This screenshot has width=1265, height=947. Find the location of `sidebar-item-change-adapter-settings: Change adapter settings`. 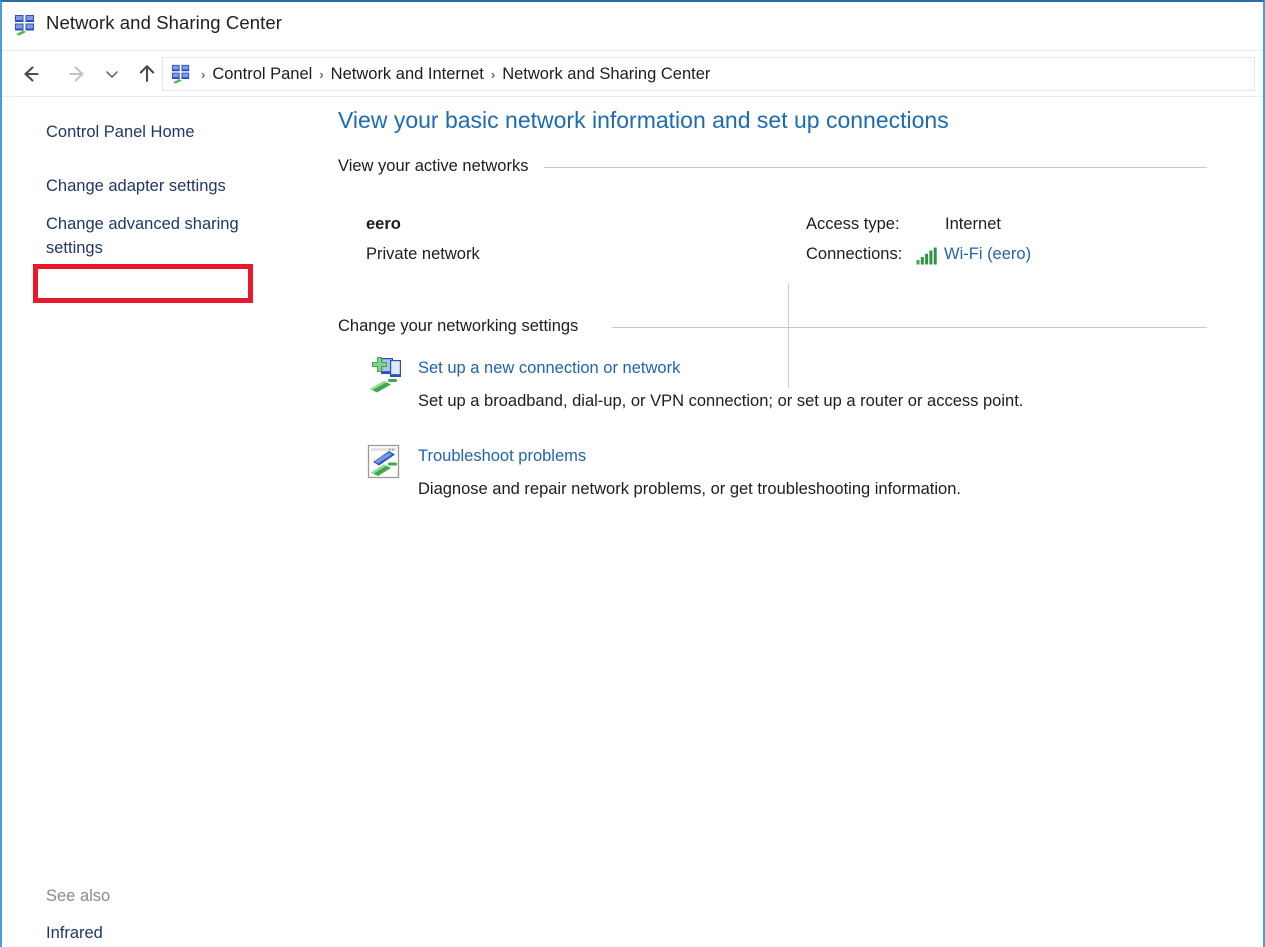

sidebar-item-change-adapter-settings: Change adapter settings is located at coordinates (136, 187).